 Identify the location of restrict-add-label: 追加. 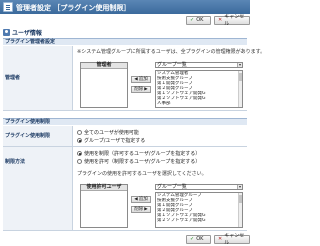
(143, 199).